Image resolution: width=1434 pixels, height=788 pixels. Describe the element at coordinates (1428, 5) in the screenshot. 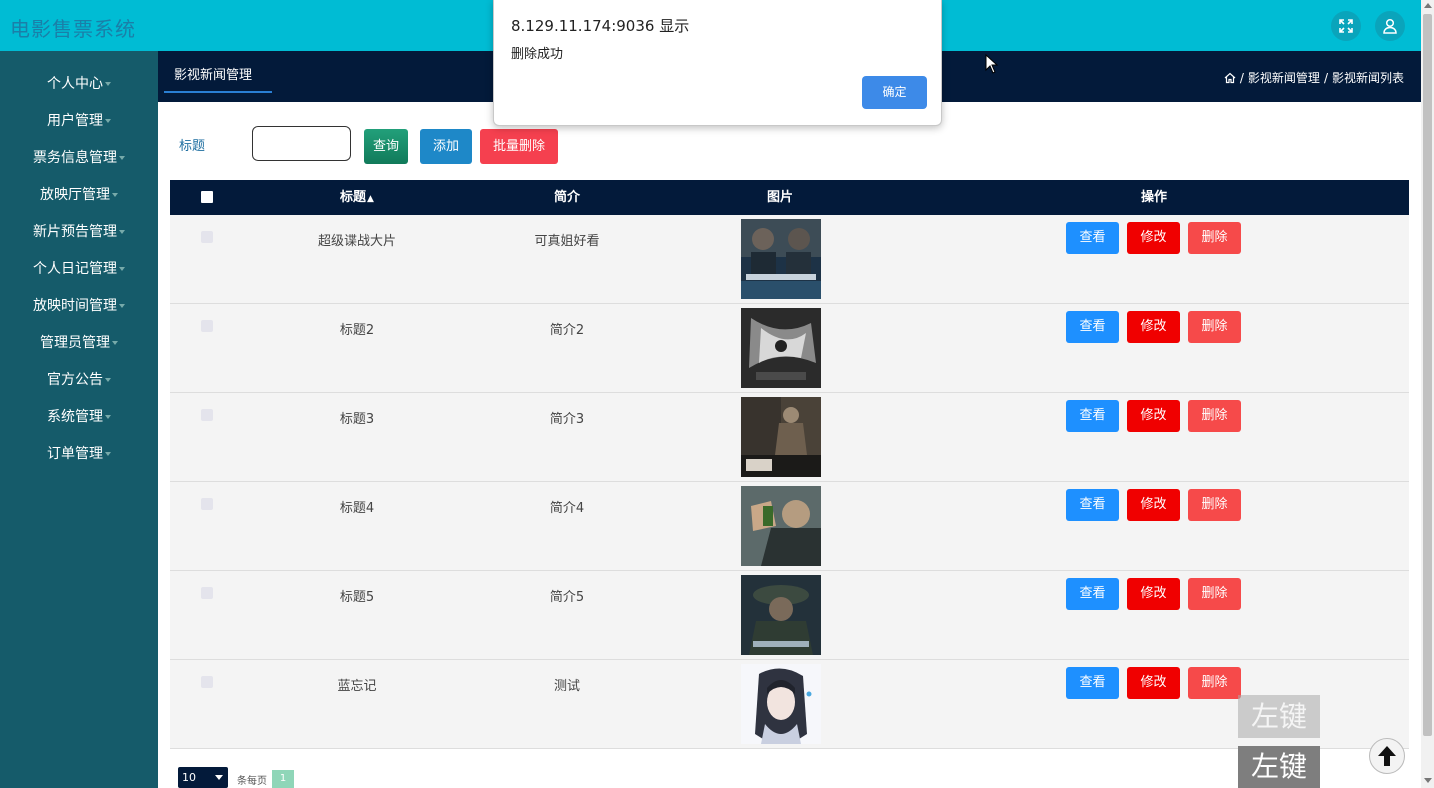

I see `scroll-up-arrow-icon` at that location.